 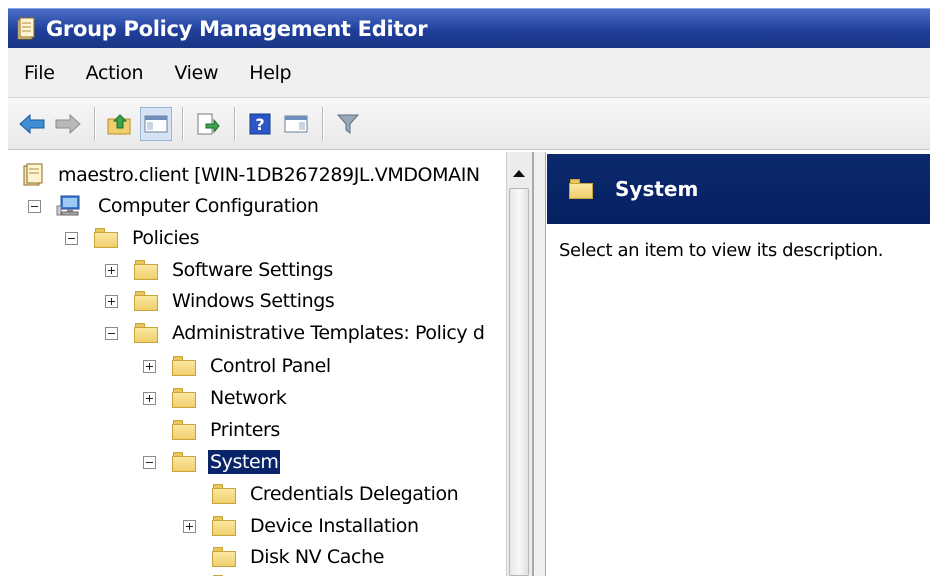 I want to click on tree-item-label: Device Installation, so click(x=334, y=526).